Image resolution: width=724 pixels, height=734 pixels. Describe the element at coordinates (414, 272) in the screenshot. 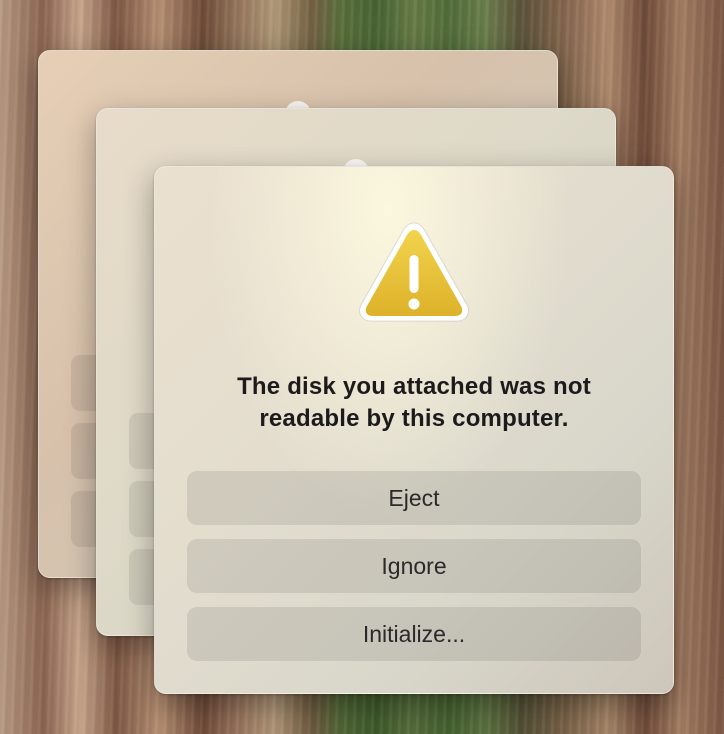

I see `warning-icon` at that location.